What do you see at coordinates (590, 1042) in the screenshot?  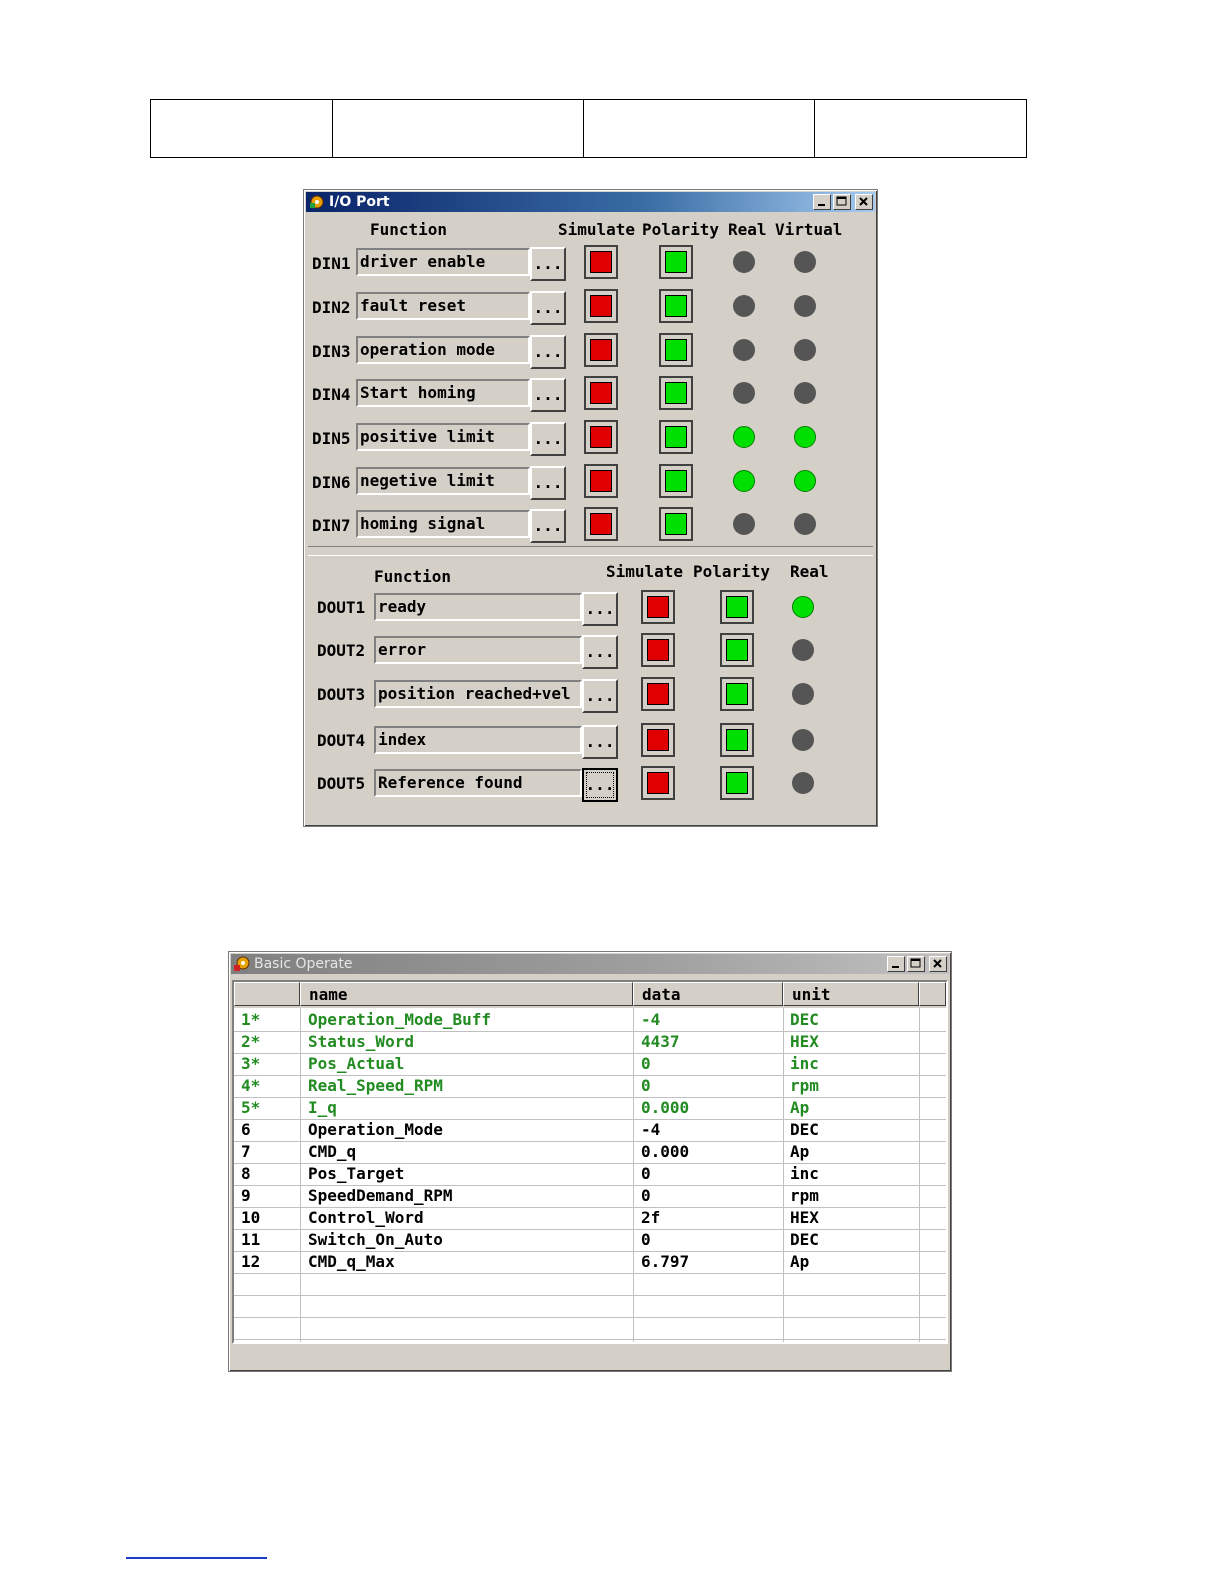 I see `table-row: 2* Status_Word 4437 HEX` at bounding box center [590, 1042].